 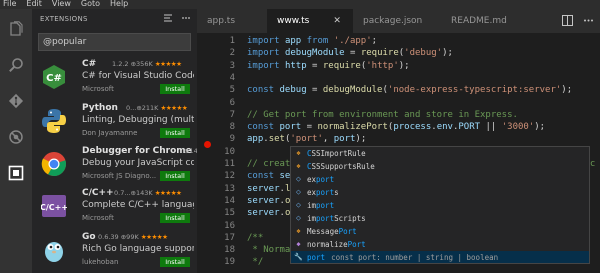 I want to click on tab-app-ts: app.ts, so click(x=232, y=21).